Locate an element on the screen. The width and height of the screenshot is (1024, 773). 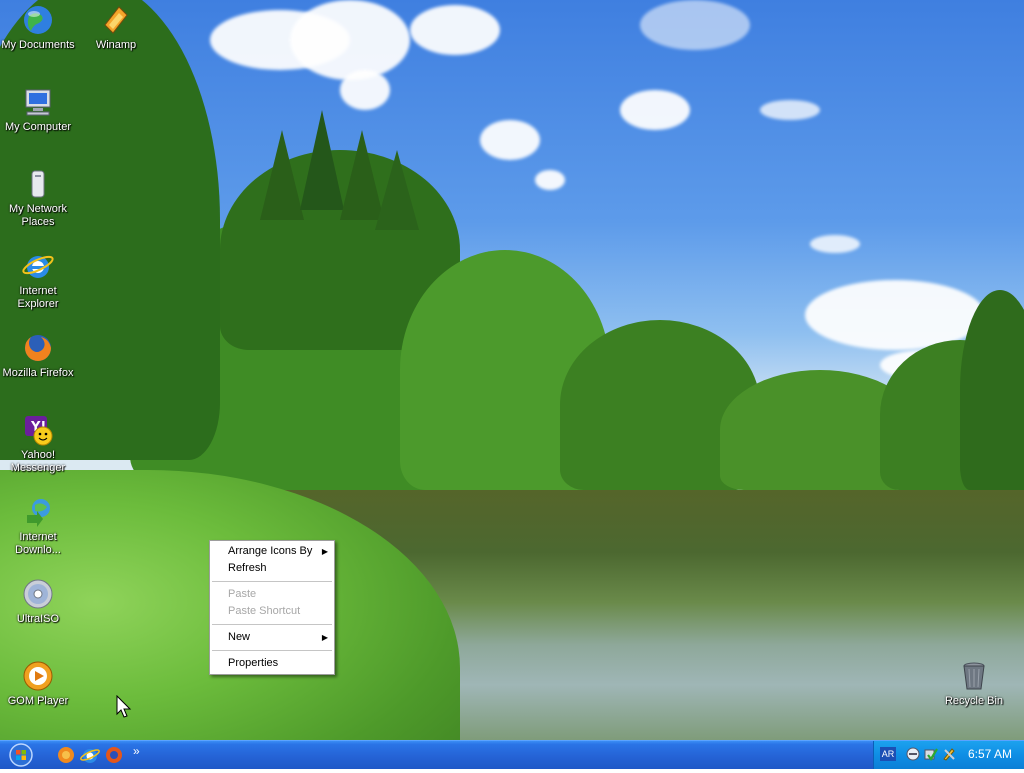
desktop-icon-winamp: Winamp is located at coordinates (116, 27).